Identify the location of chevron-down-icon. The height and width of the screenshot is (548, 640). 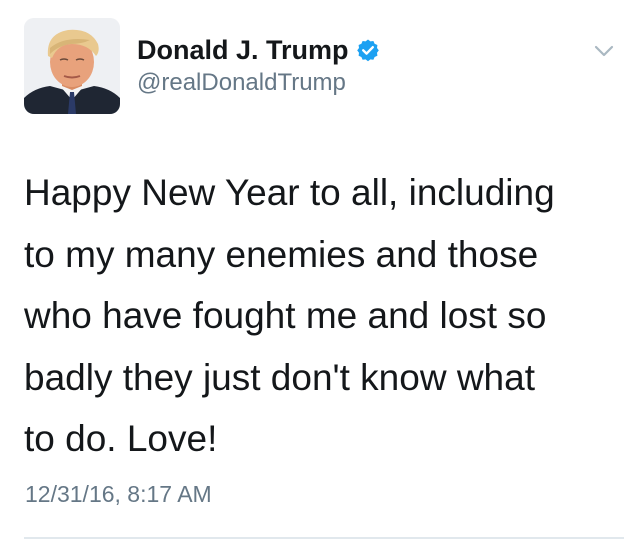
(604, 51).